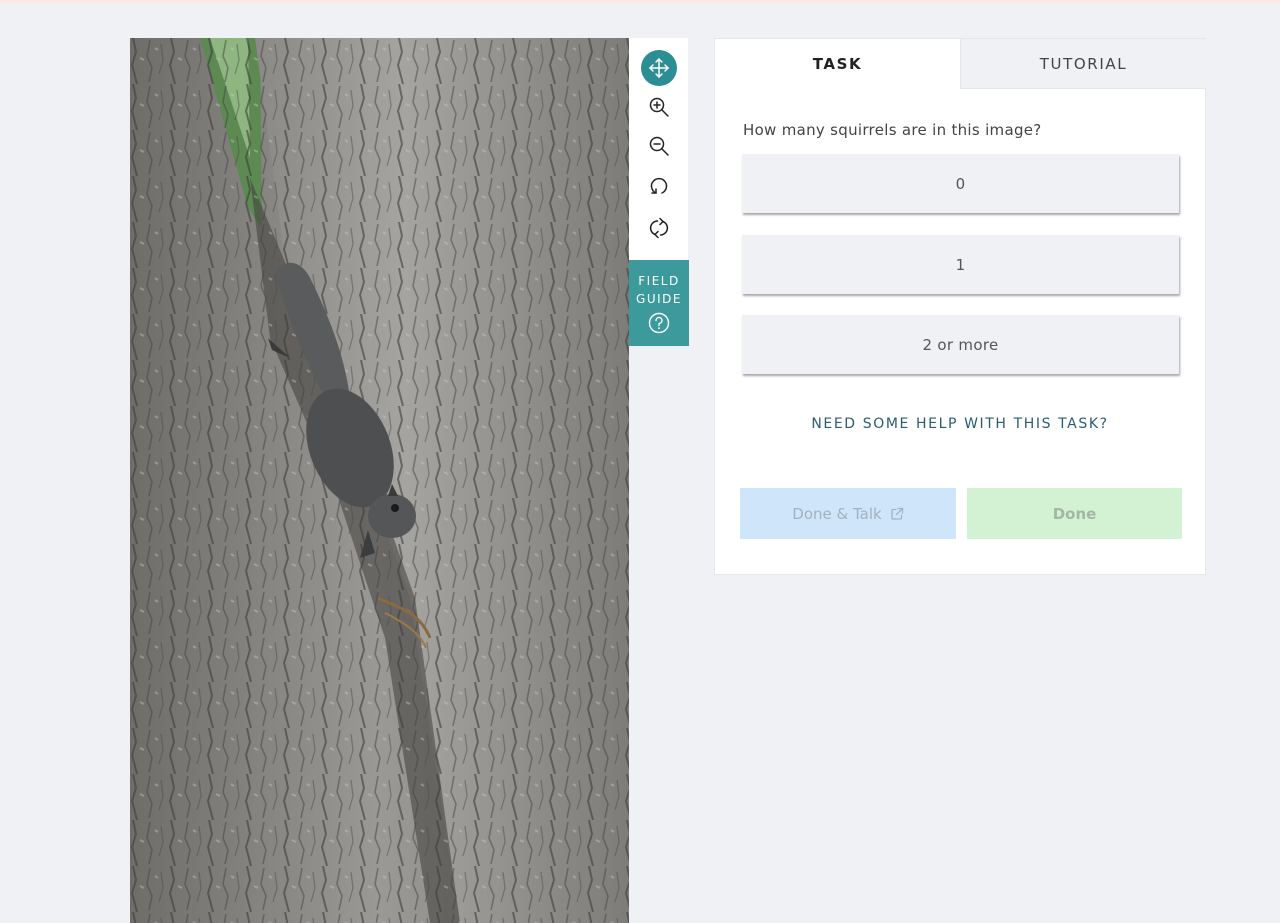 Image resolution: width=1280 pixels, height=923 pixels. I want to click on zoom-out-icon, so click(659, 146).